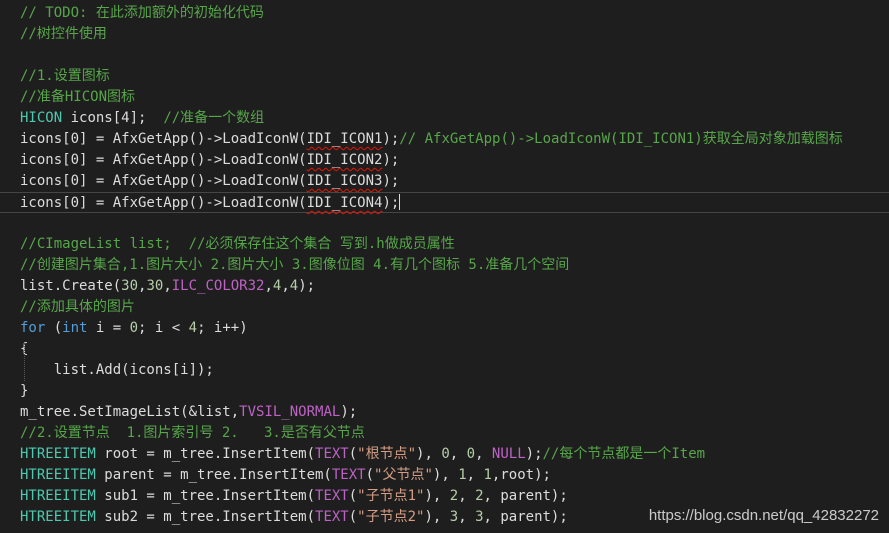 The height and width of the screenshot is (533, 889). I want to click on code-text: list.Add(icons[i]);, so click(117, 370).